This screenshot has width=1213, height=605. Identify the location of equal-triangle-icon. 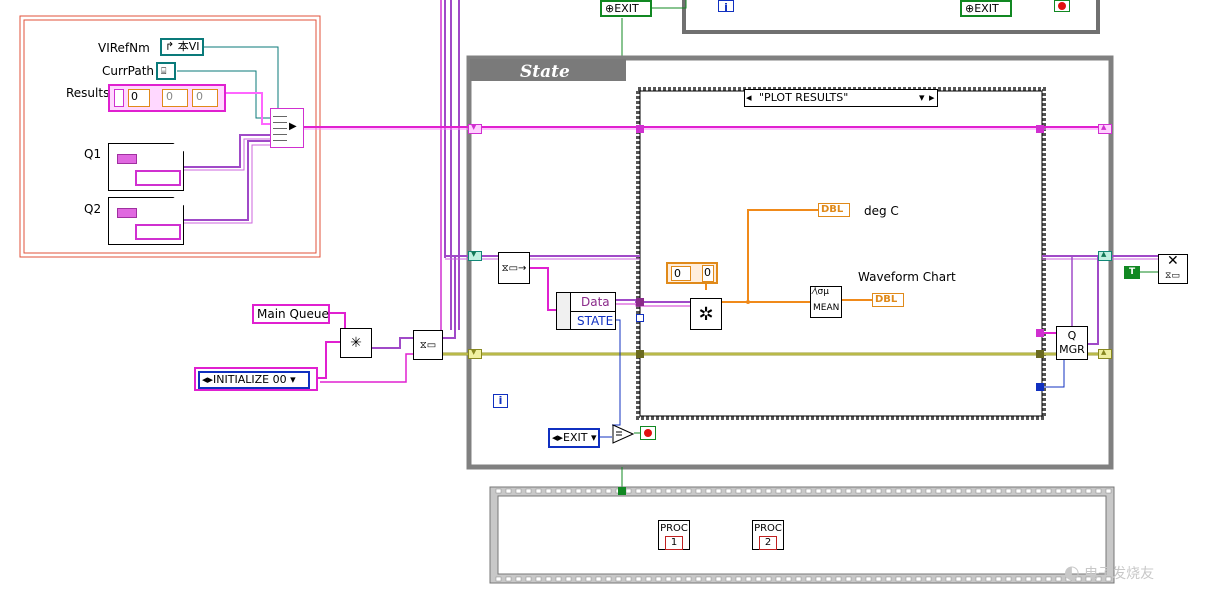
(623, 434).